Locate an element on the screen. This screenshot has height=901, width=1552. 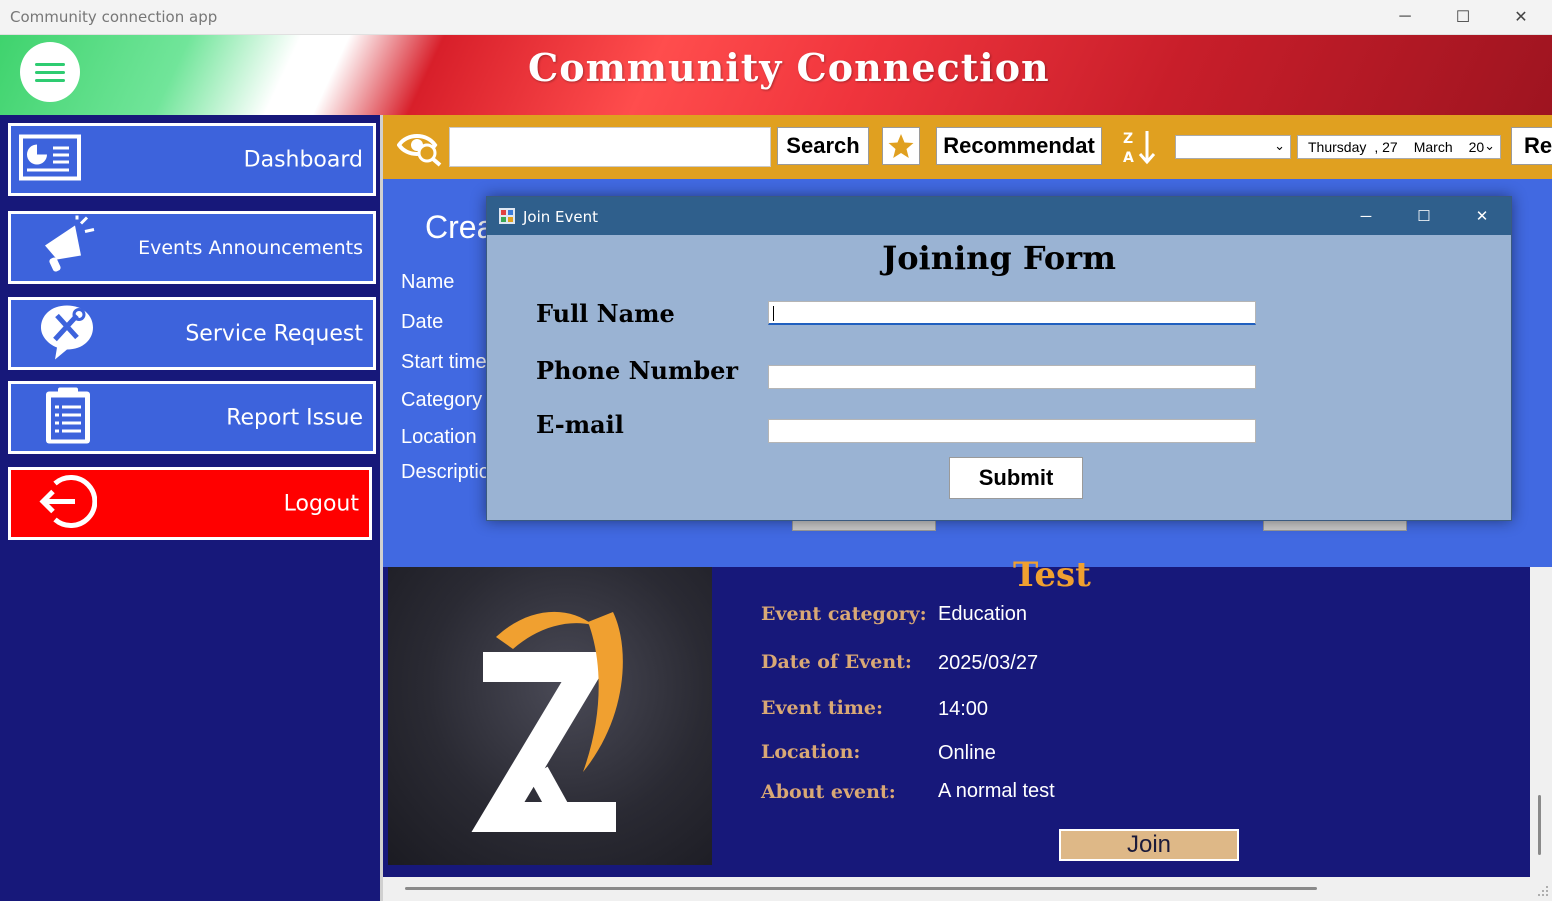
hamburger-menu-button is located at coordinates (50, 72).